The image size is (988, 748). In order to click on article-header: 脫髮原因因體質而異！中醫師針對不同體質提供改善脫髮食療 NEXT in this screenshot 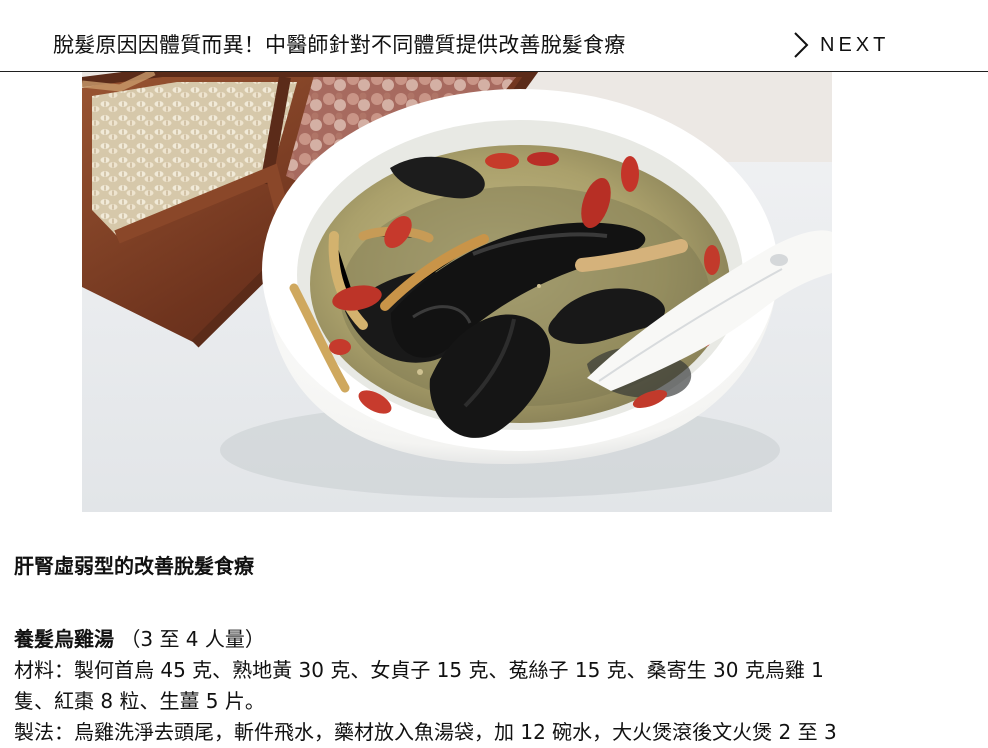, I will do `click(494, 36)`.